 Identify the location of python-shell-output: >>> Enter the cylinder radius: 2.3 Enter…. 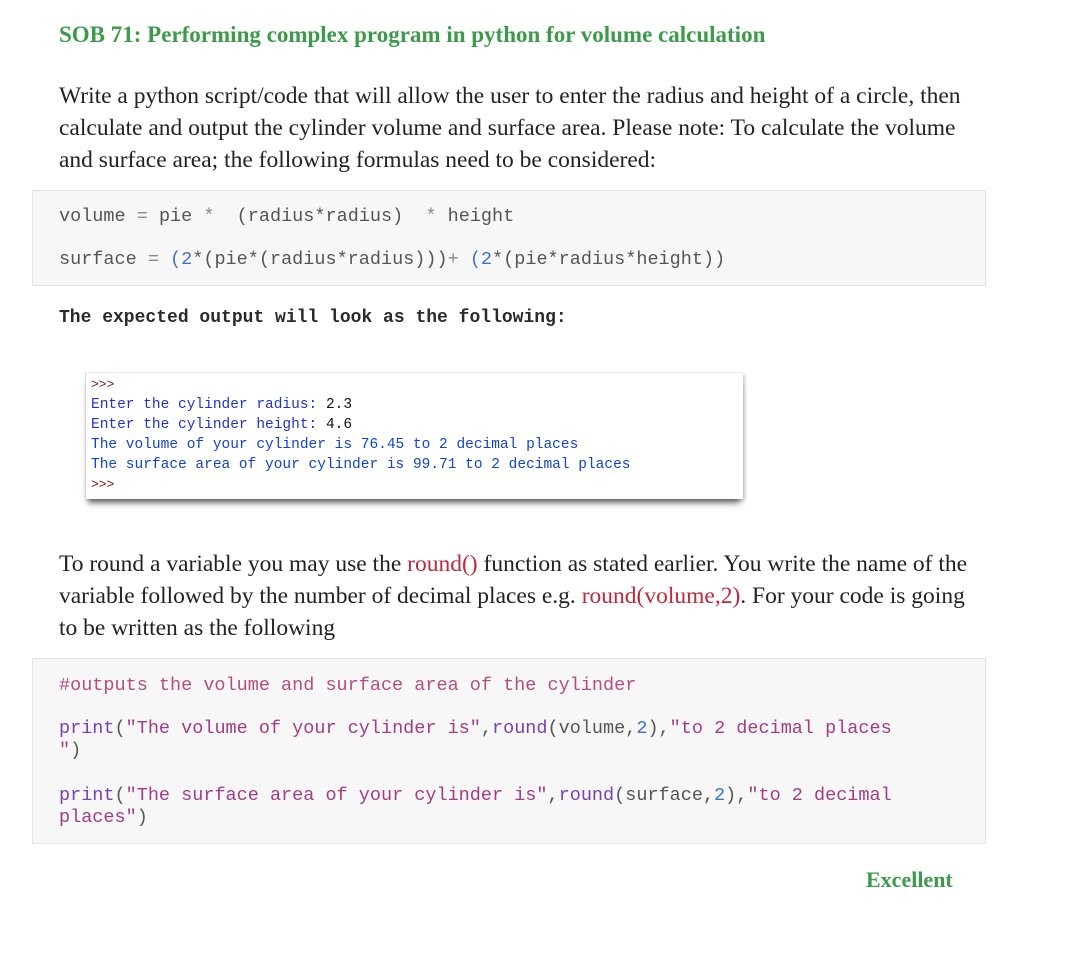
(414, 435).